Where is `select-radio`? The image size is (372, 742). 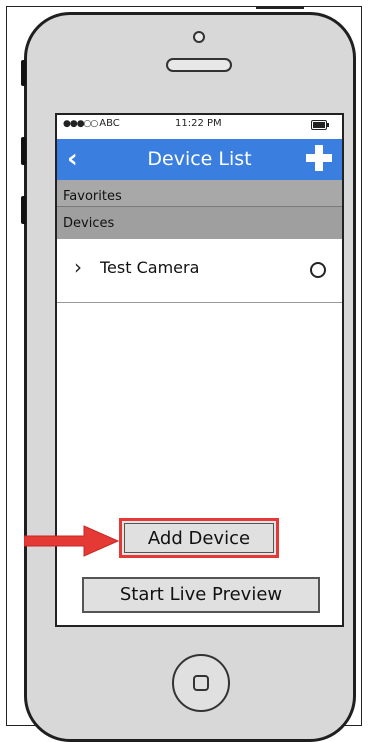 select-radio is located at coordinates (318, 270).